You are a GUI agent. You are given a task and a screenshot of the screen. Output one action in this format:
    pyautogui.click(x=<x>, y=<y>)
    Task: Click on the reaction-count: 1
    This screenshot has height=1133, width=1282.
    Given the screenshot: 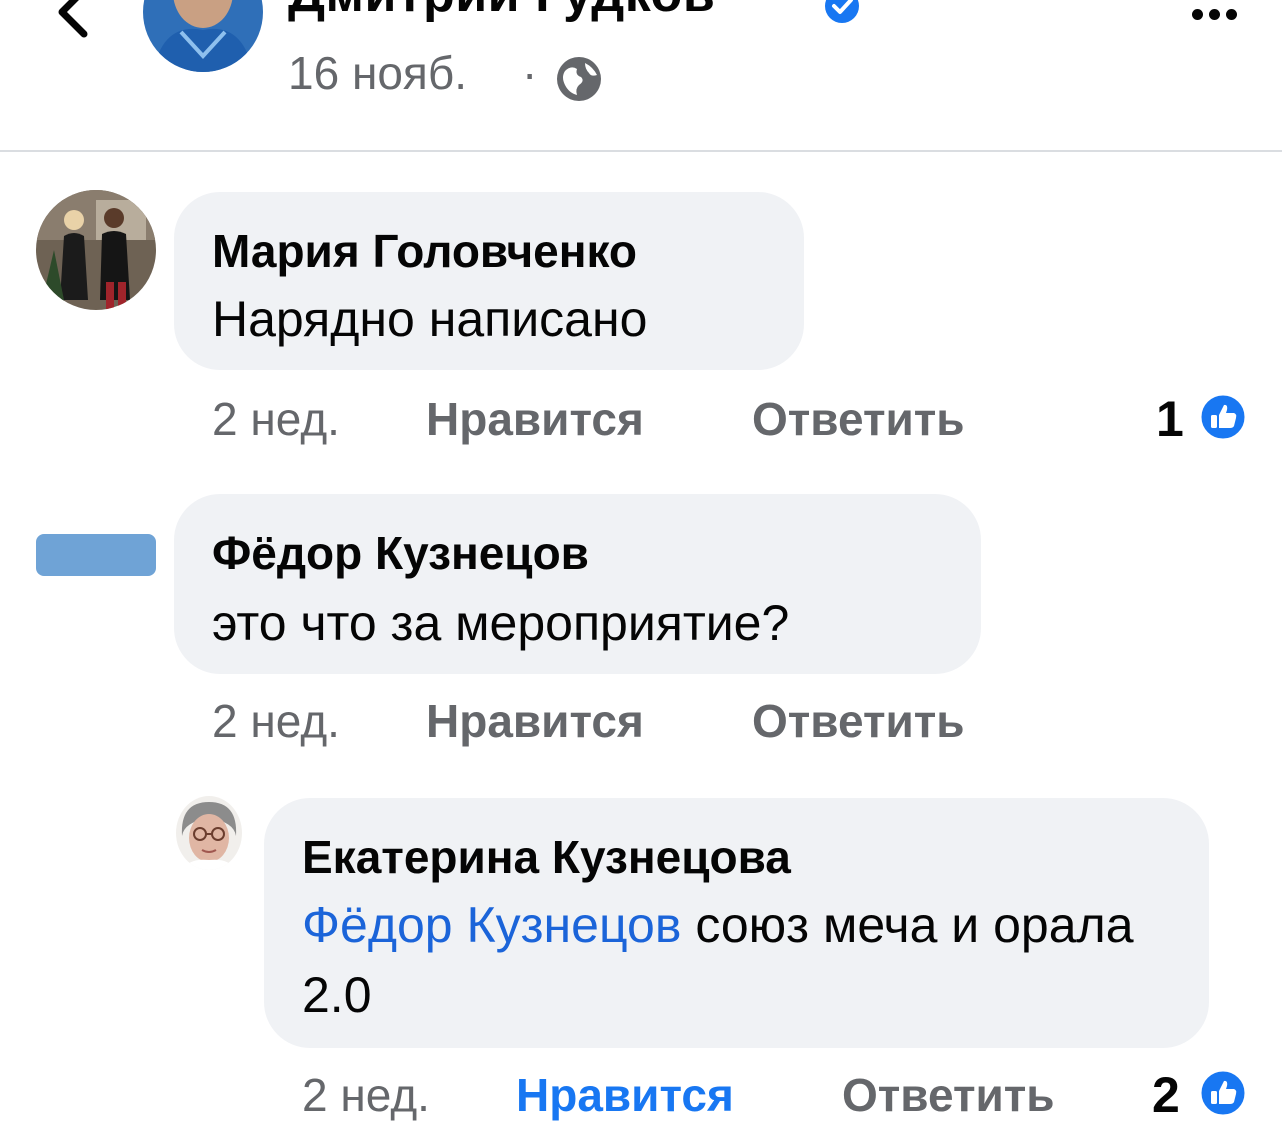 What is the action you would take?
    pyautogui.click(x=1170, y=419)
    